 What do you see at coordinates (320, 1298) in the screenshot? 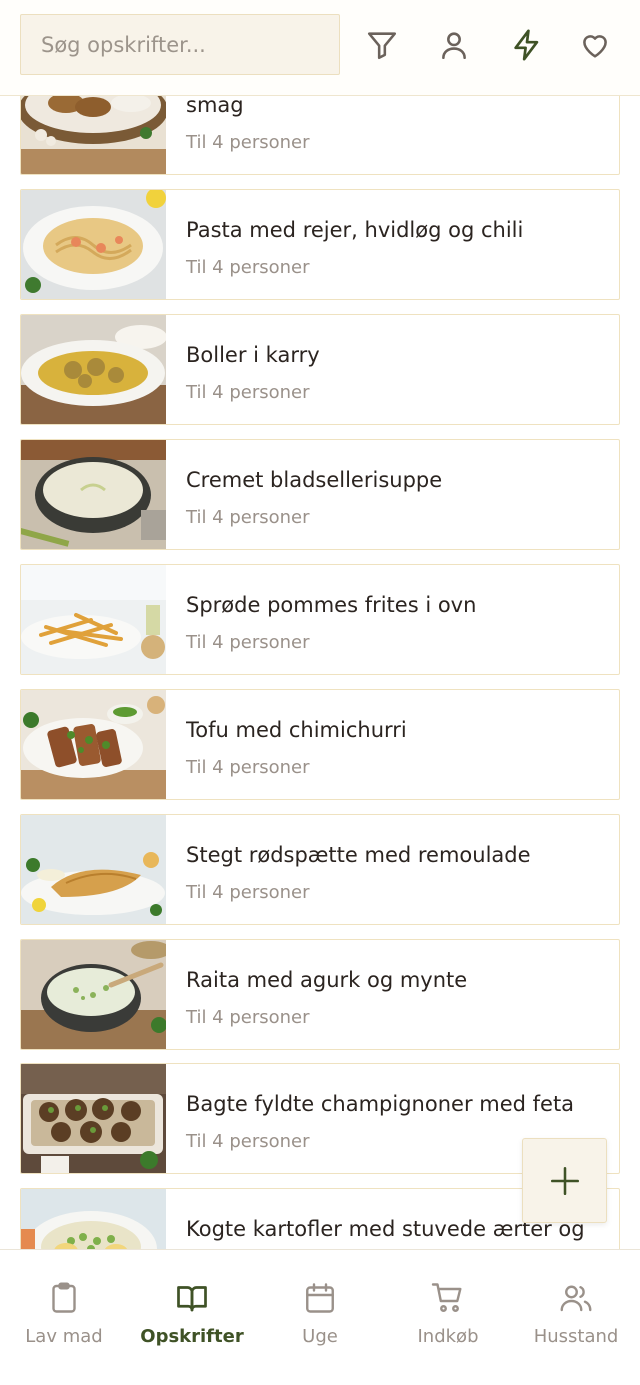
I see `calendar-icon` at bounding box center [320, 1298].